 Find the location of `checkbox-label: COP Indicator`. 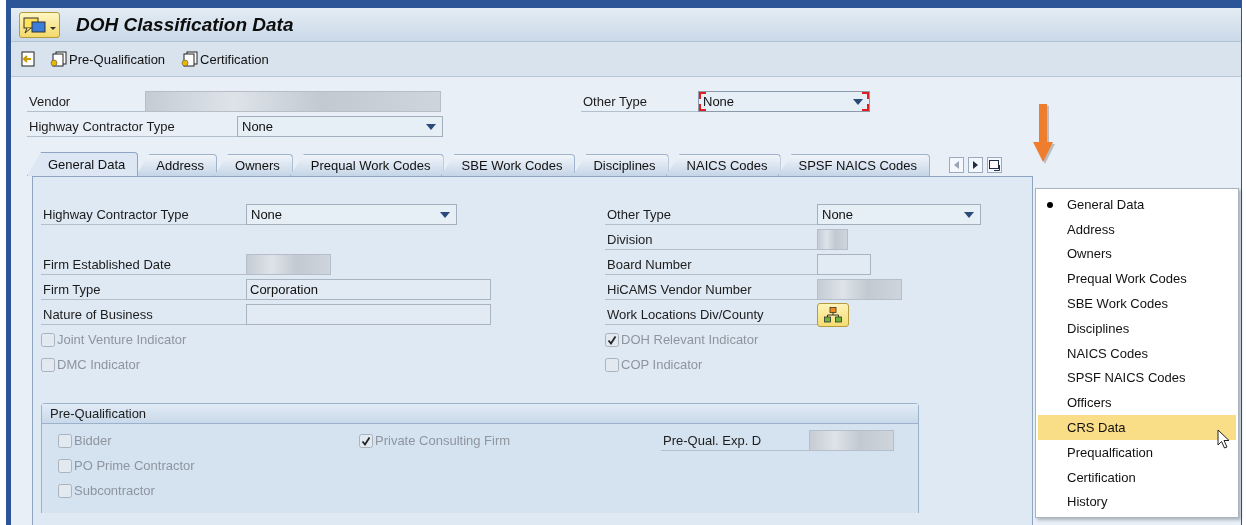

checkbox-label: COP Indicator is located at coordinates (662, 364).